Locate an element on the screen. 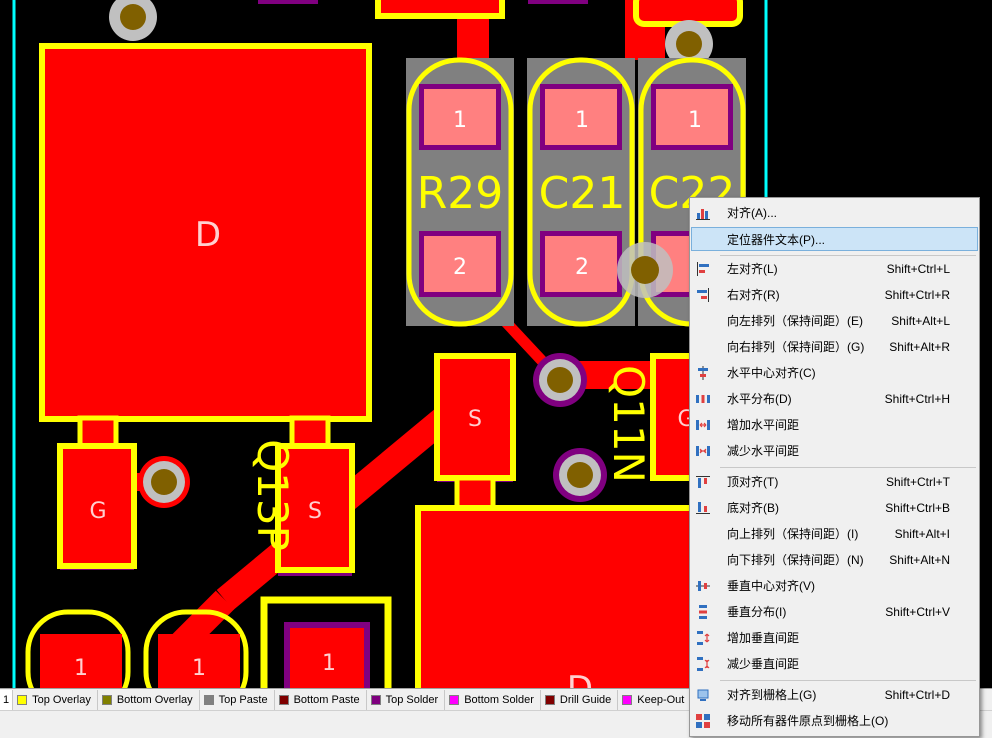 Image resolution: width=992 pixels, height=738 pixels. menu-item-shortcut: Shift+Ctrl+H is located at coordinates (917, 399).